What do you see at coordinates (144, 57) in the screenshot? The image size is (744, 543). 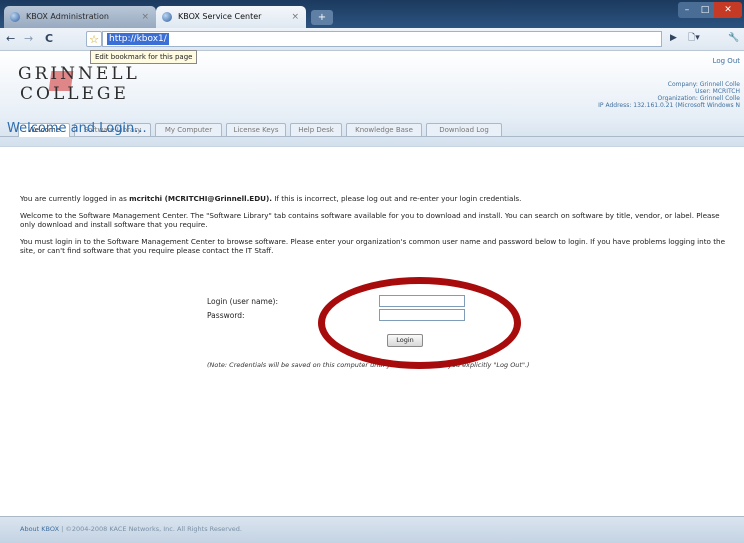 I see `bookmark-tooltip: Edit bookmark for this page` at bounding box center [144, 57].